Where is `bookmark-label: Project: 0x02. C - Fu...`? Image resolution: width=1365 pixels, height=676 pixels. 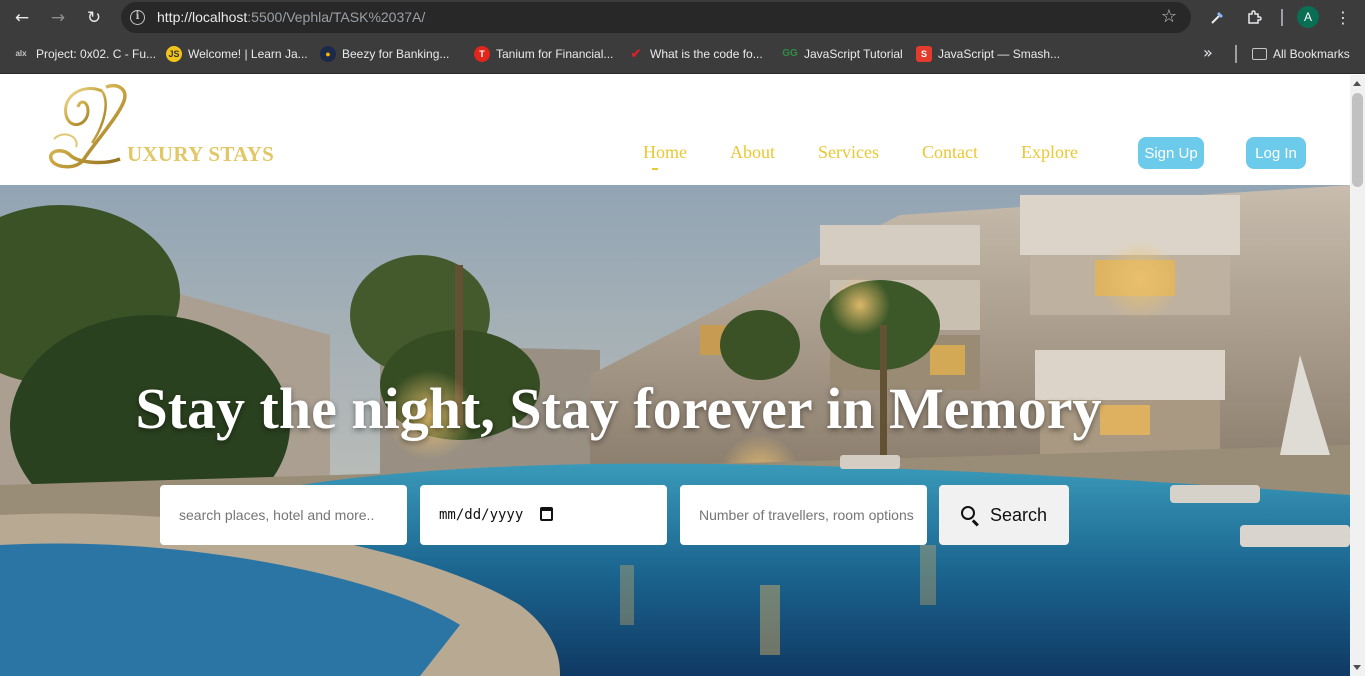
bookmark-label: Project: 0x02. C - Fu... is located at coordinates (96, 54).